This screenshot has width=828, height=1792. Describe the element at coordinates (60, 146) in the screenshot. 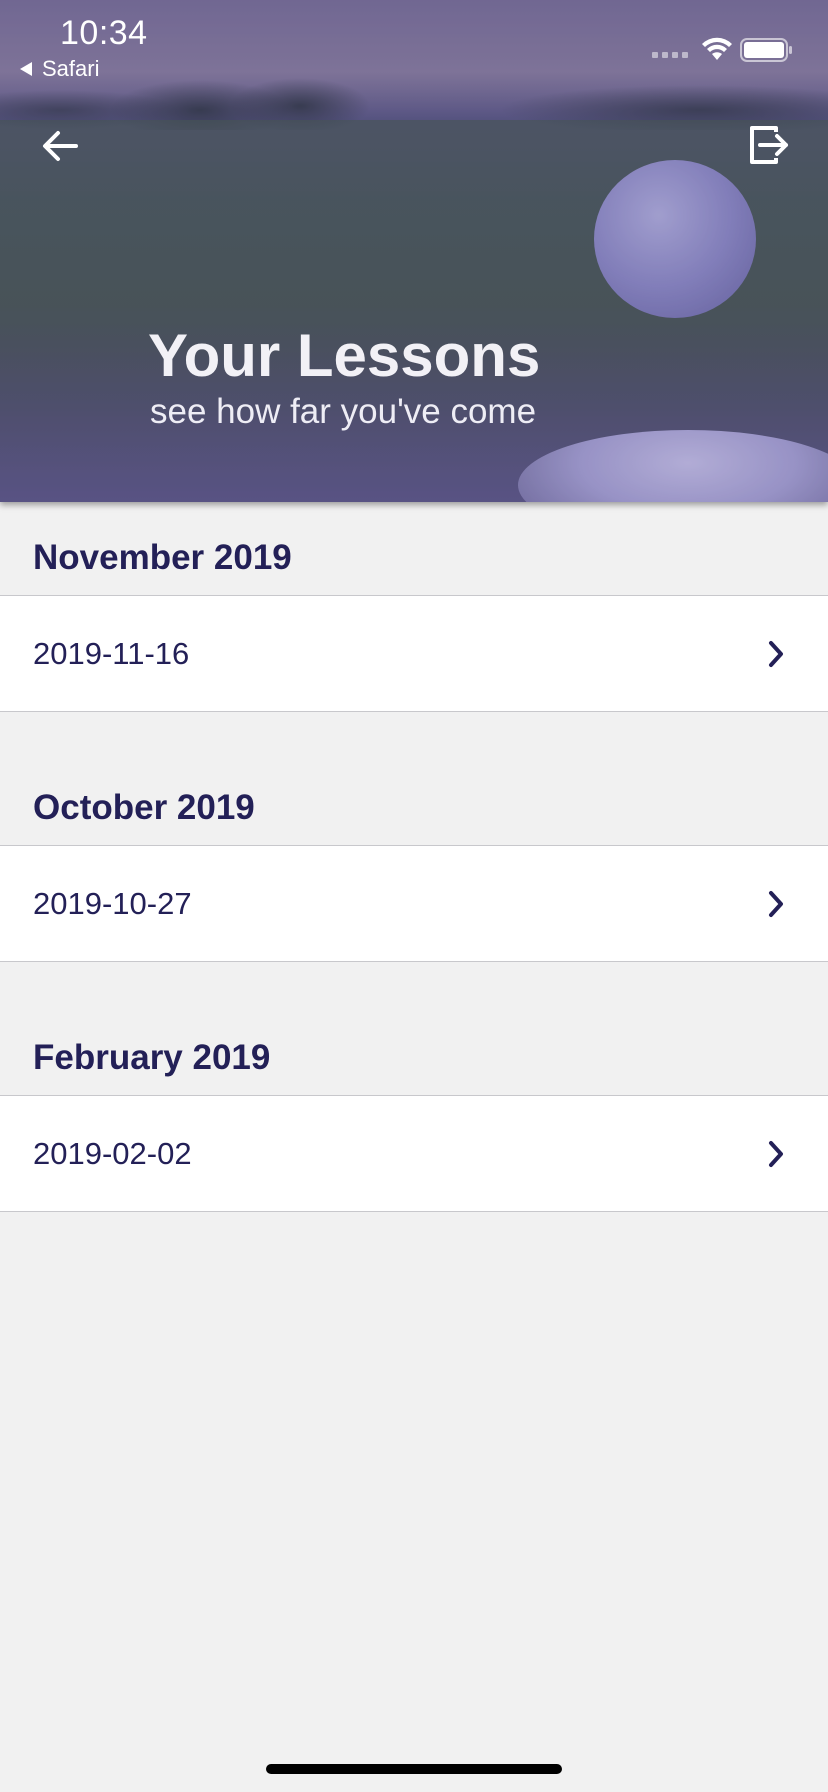

I see `arrow-left-icon` at that location.